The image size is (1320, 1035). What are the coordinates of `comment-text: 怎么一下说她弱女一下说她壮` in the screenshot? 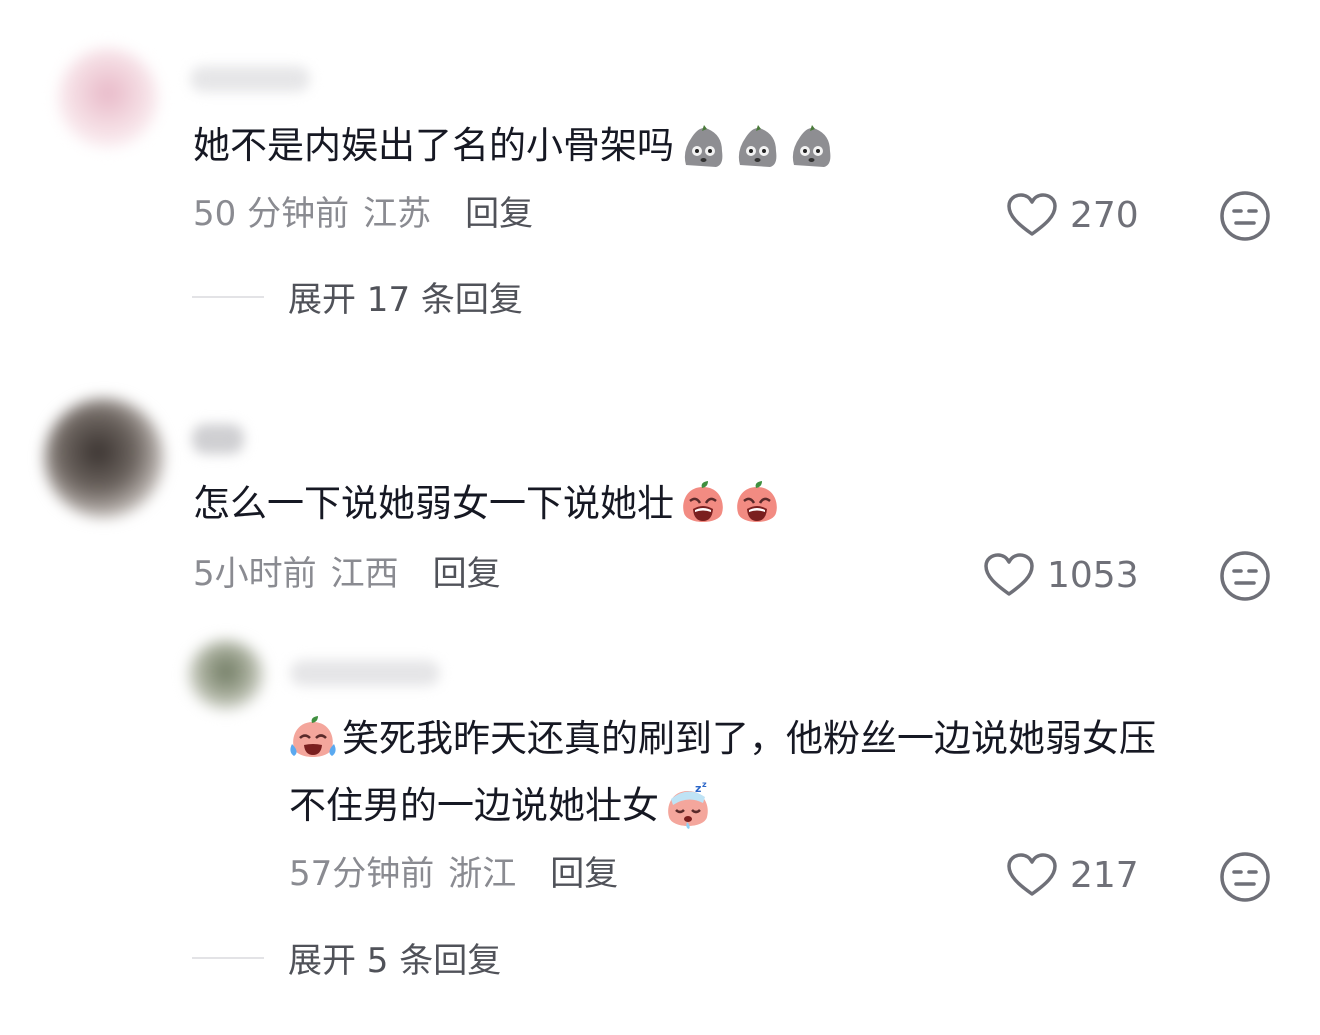 It's located at (487, 504).